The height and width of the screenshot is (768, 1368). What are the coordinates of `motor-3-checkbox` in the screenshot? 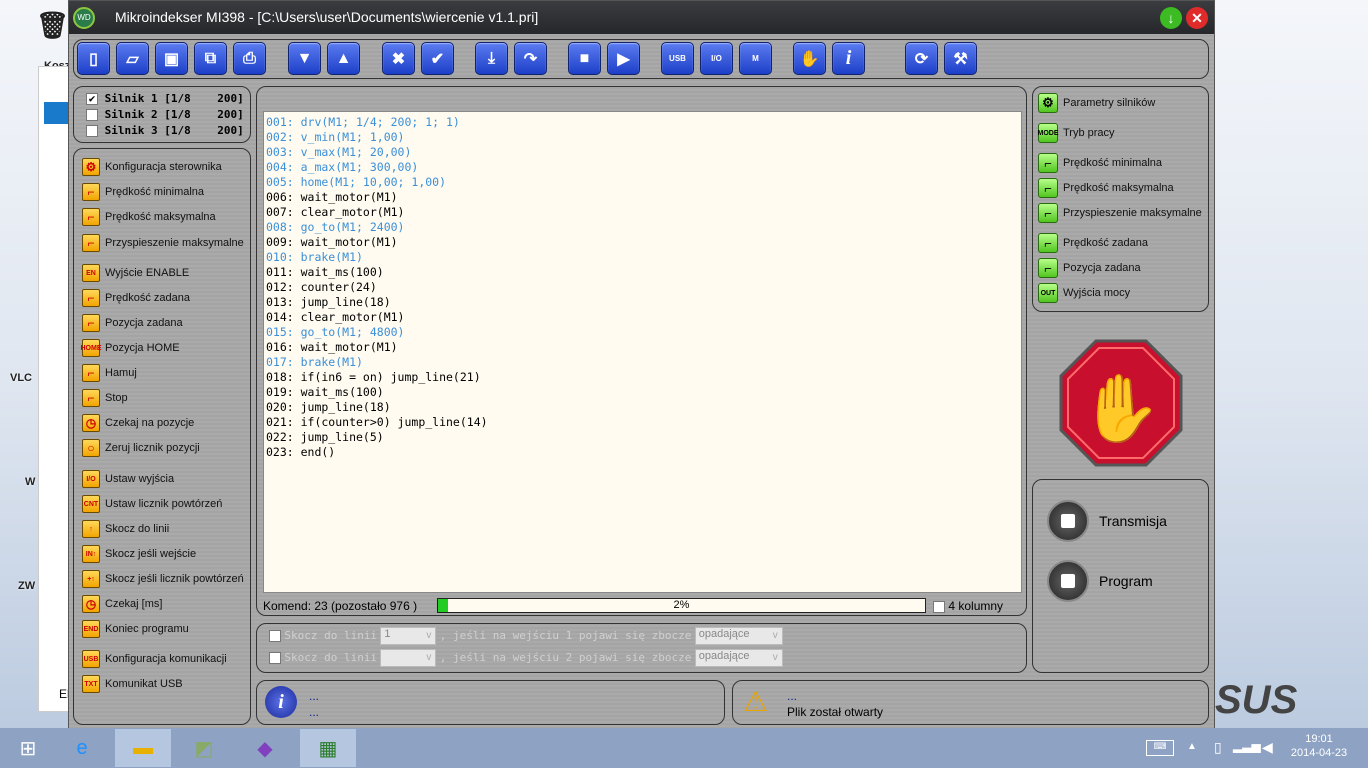 It's located at (92, 131).